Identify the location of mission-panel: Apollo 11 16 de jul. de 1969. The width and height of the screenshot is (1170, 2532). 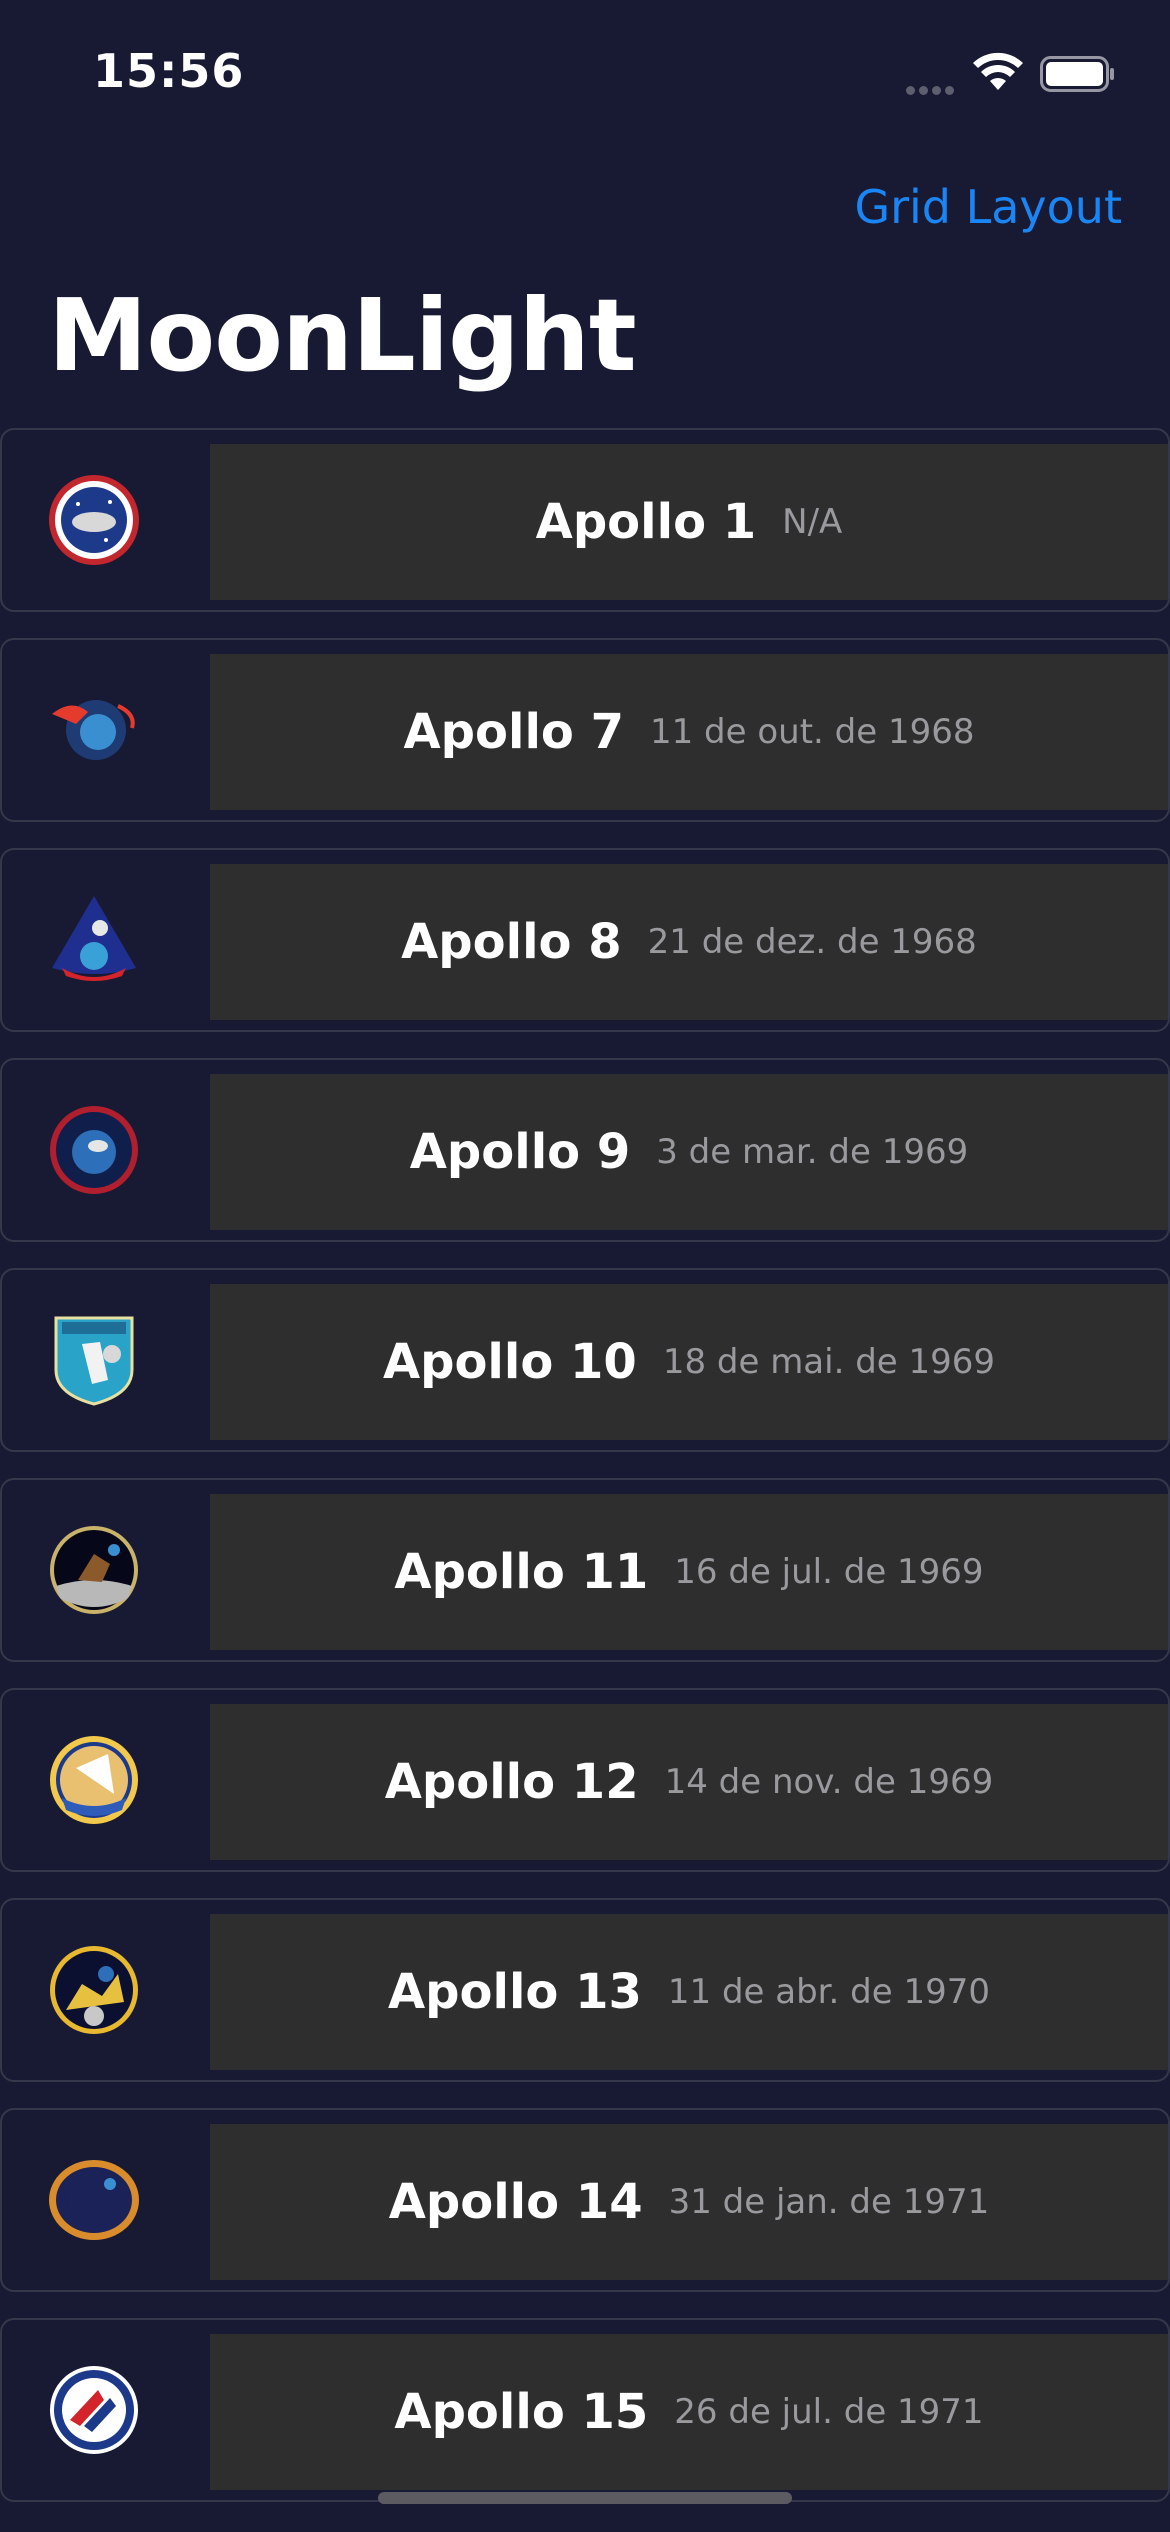
(689, 1572).